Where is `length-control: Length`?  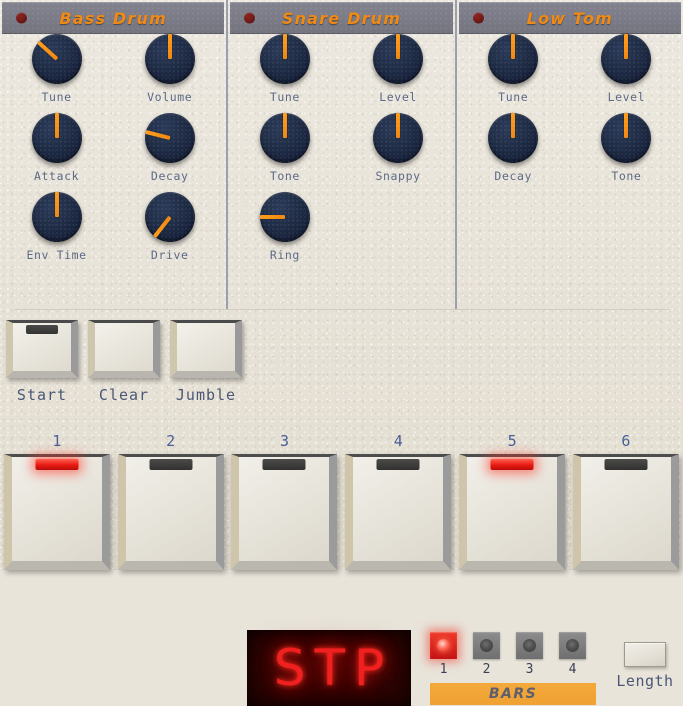 length-control: Length is located at coordinates (645, 666).